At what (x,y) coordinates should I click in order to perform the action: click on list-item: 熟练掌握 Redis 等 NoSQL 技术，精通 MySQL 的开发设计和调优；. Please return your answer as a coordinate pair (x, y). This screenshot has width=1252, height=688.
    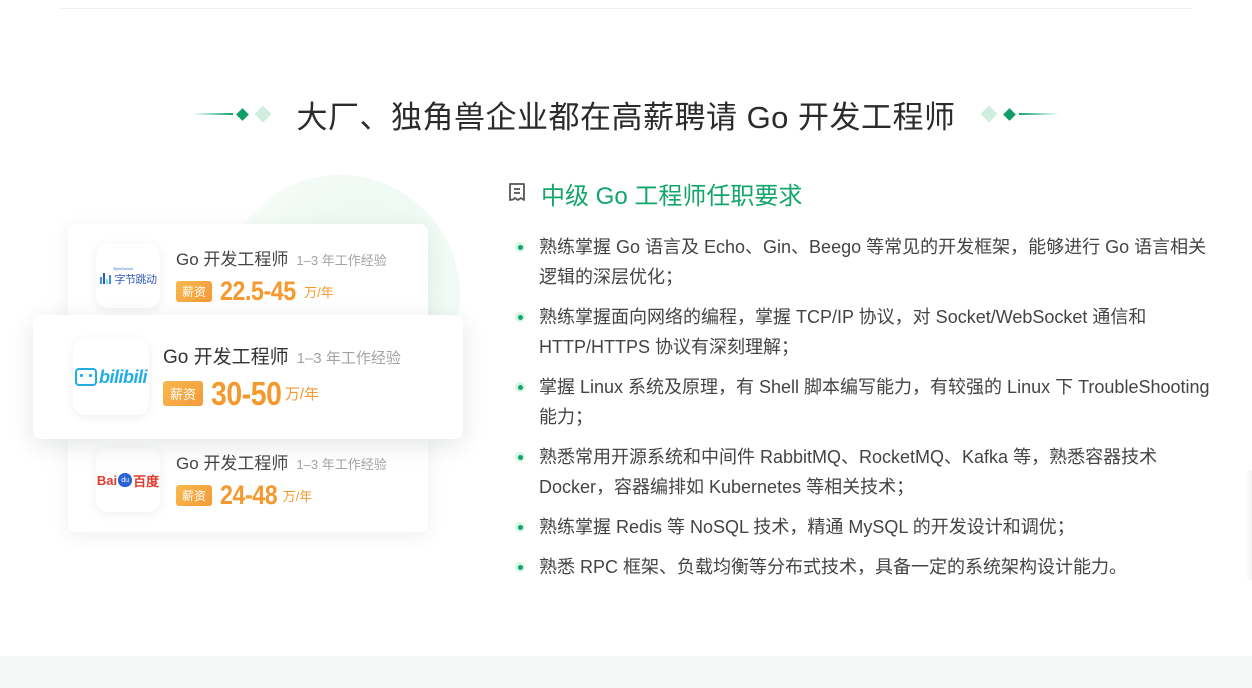
    Looking at the image, I should click on (860, 527).